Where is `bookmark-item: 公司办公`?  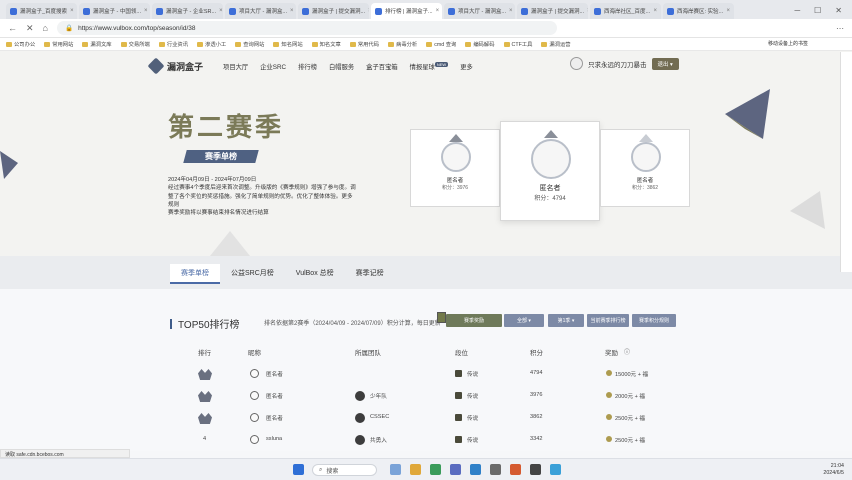
bookmark-item: 公司办公 is located at coordinates (20, 44).